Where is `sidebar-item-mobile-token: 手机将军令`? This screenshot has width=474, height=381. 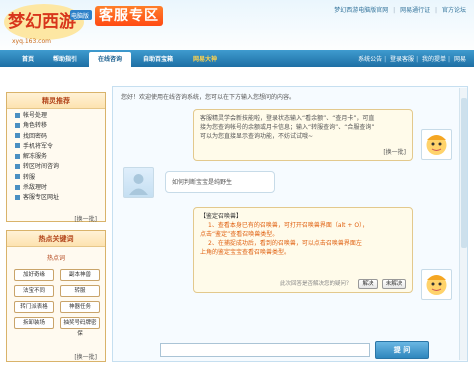
sidebar-item-mobile-token: 手机将军令 is located at coordinates (60, 147).